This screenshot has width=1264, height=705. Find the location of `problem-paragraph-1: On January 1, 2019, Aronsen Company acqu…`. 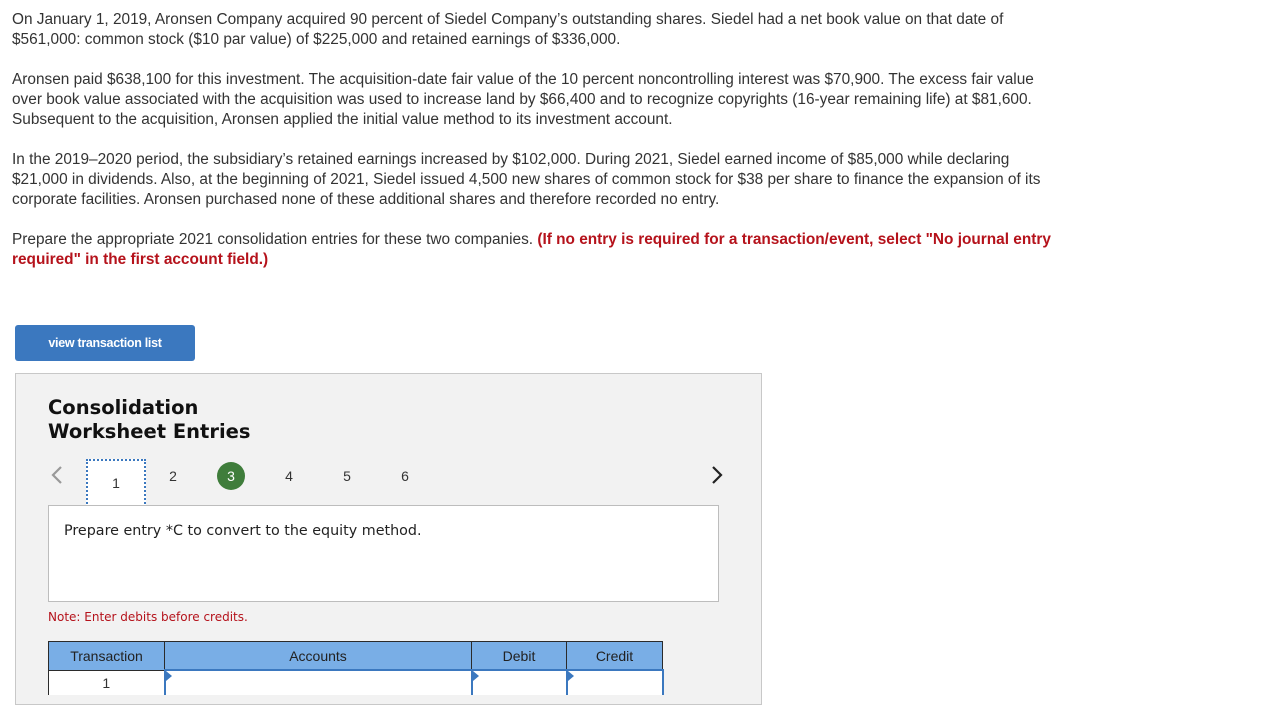

problem-paragraph-1: On January 1, 2019, Aronsen Company acqu… is located at coordinates (508, 29).